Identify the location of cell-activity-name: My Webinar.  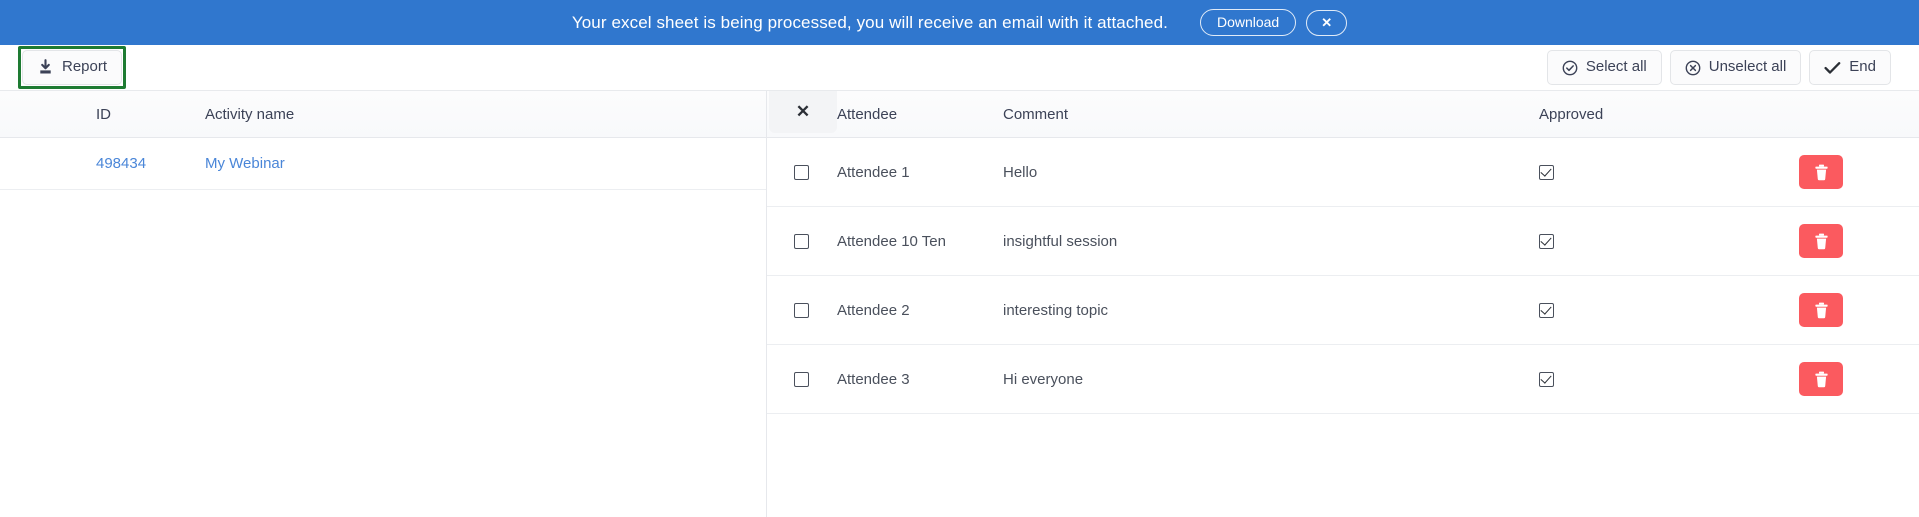
(485, 163).